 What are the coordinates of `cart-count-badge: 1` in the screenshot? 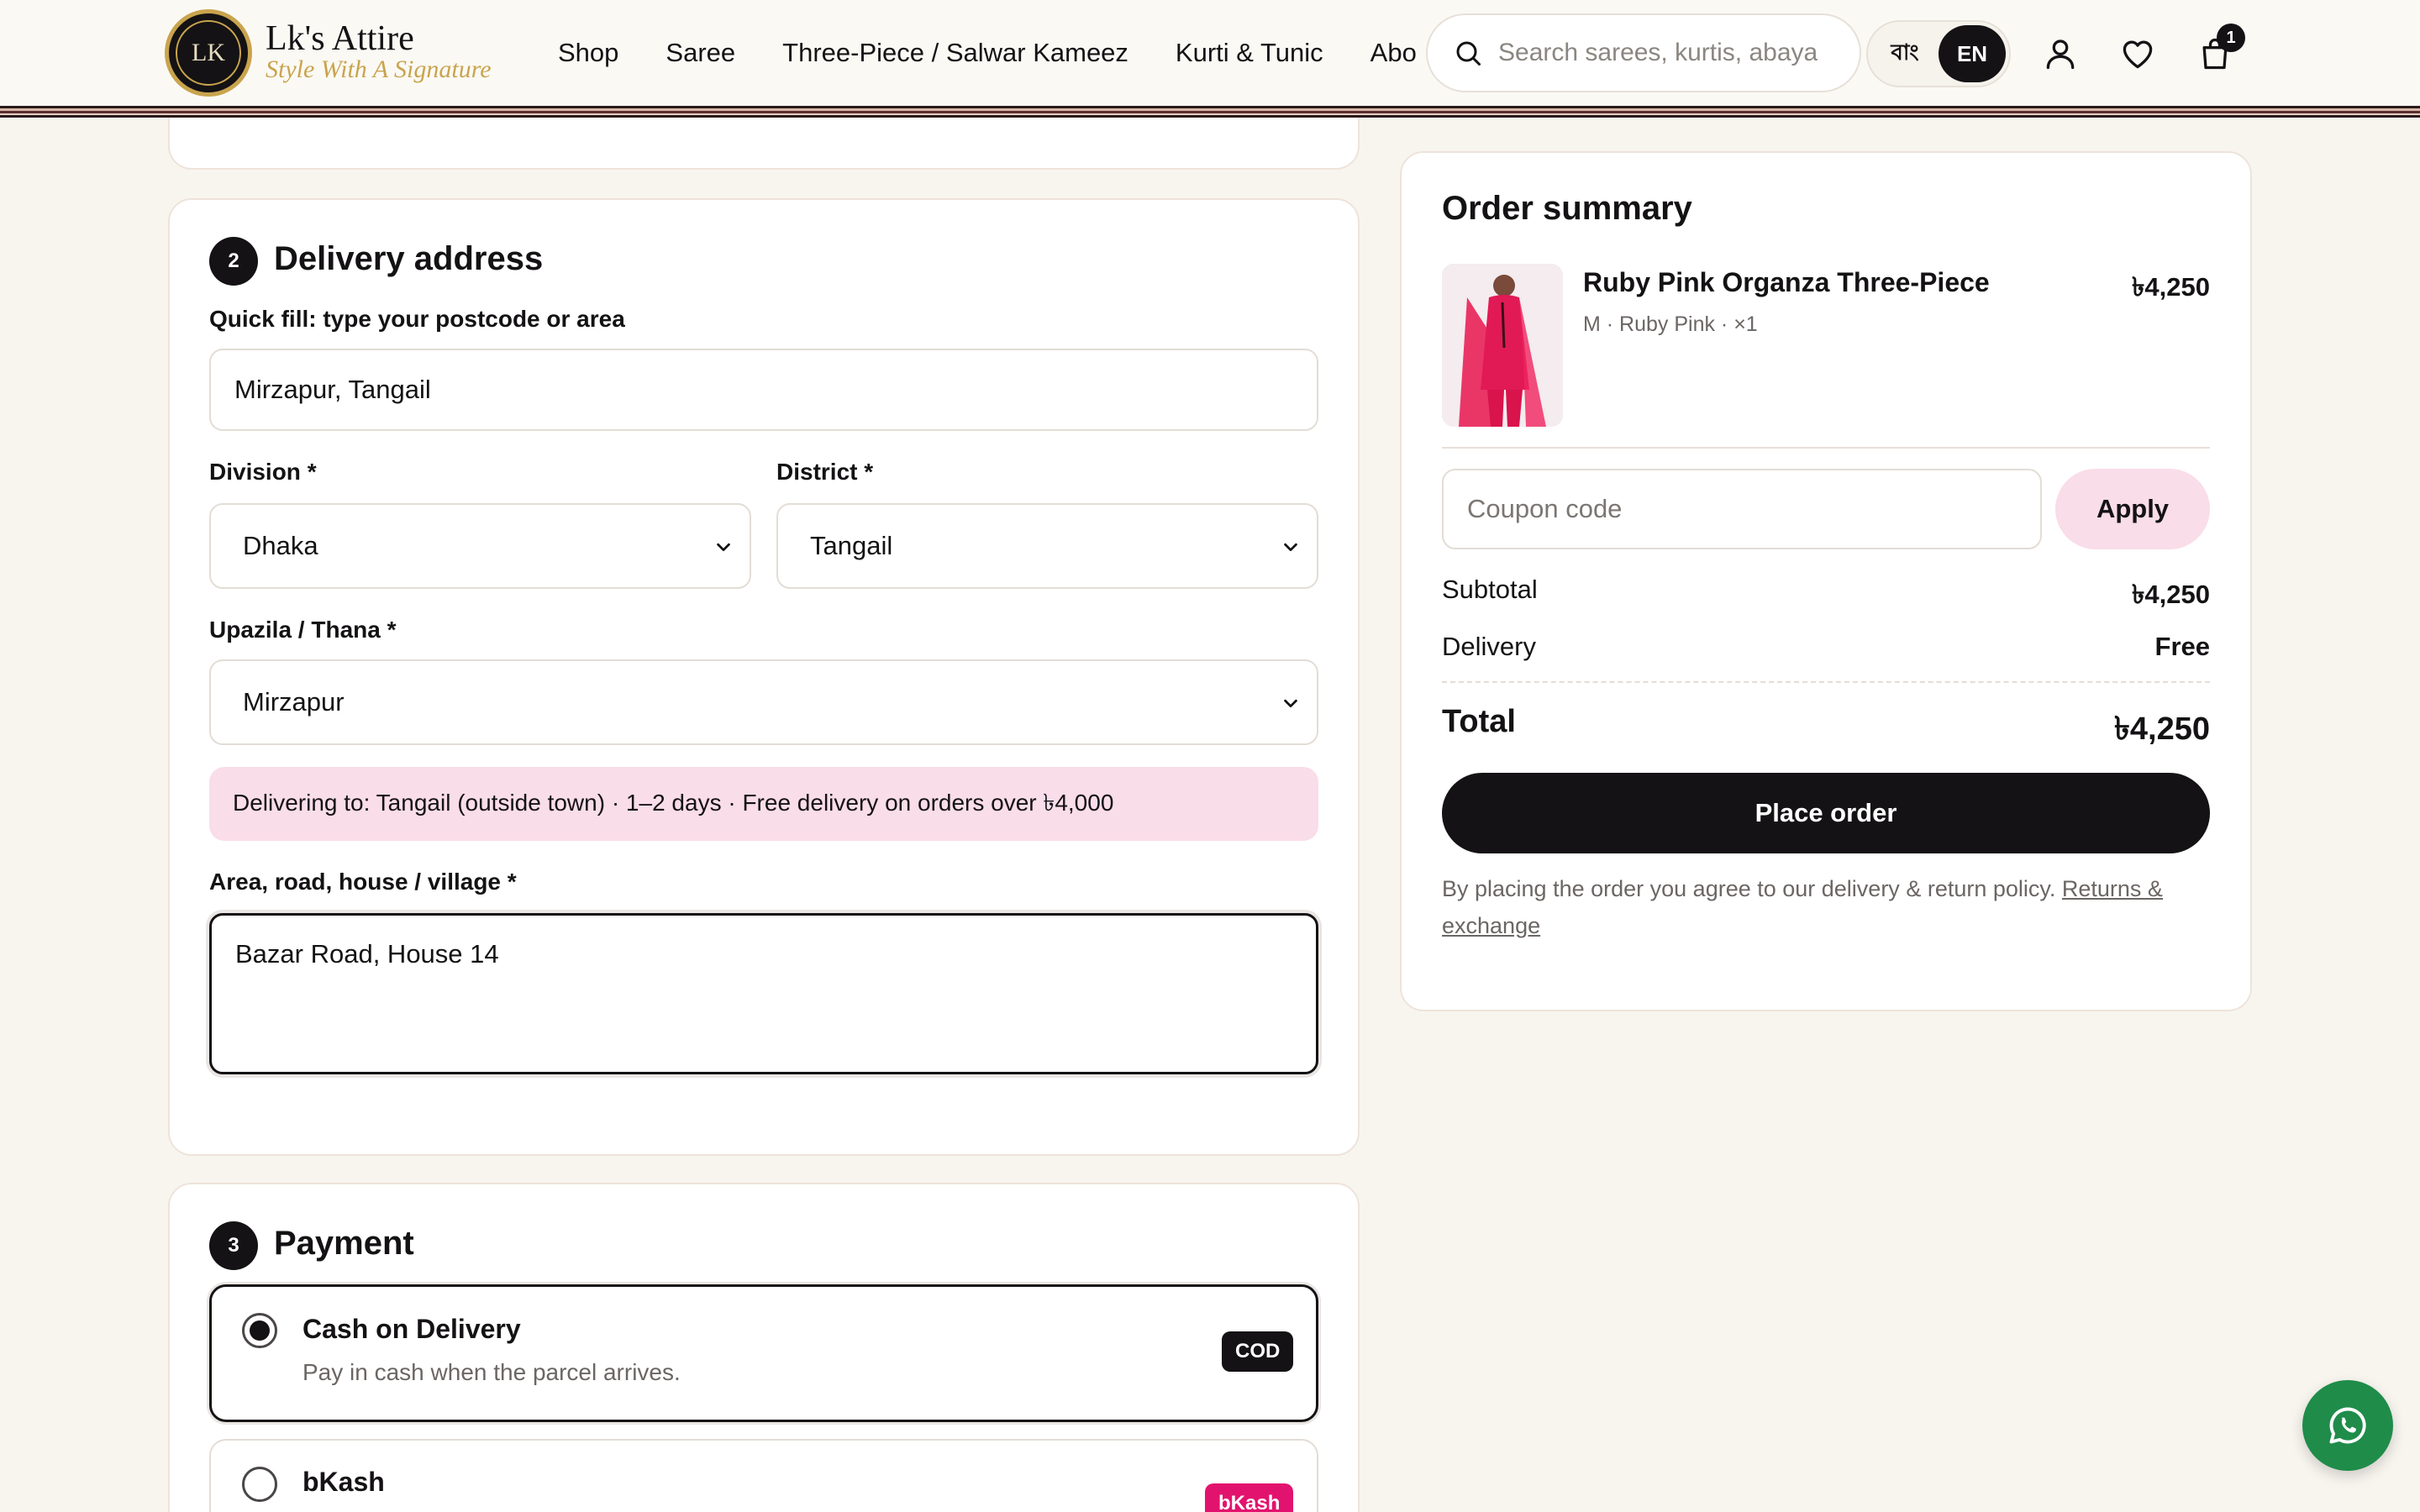 It's located at (2231, 38).